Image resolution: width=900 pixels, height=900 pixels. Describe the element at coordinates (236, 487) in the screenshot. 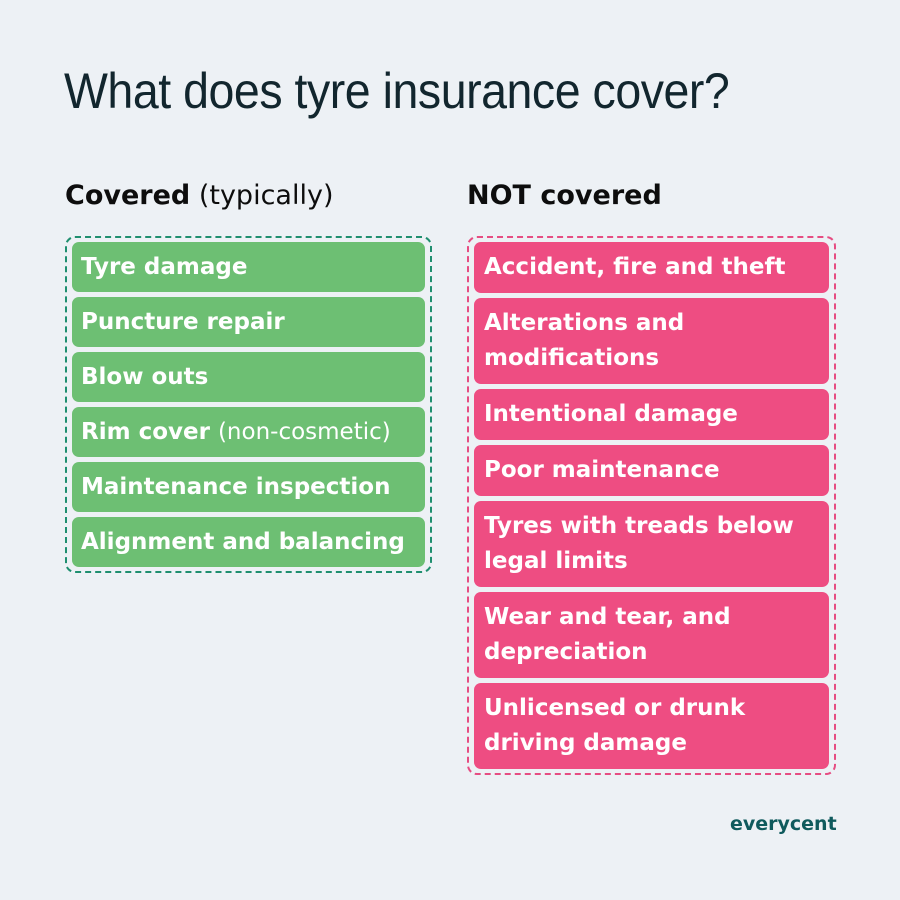

I see `item-label: Maintenance inspection` at that location.